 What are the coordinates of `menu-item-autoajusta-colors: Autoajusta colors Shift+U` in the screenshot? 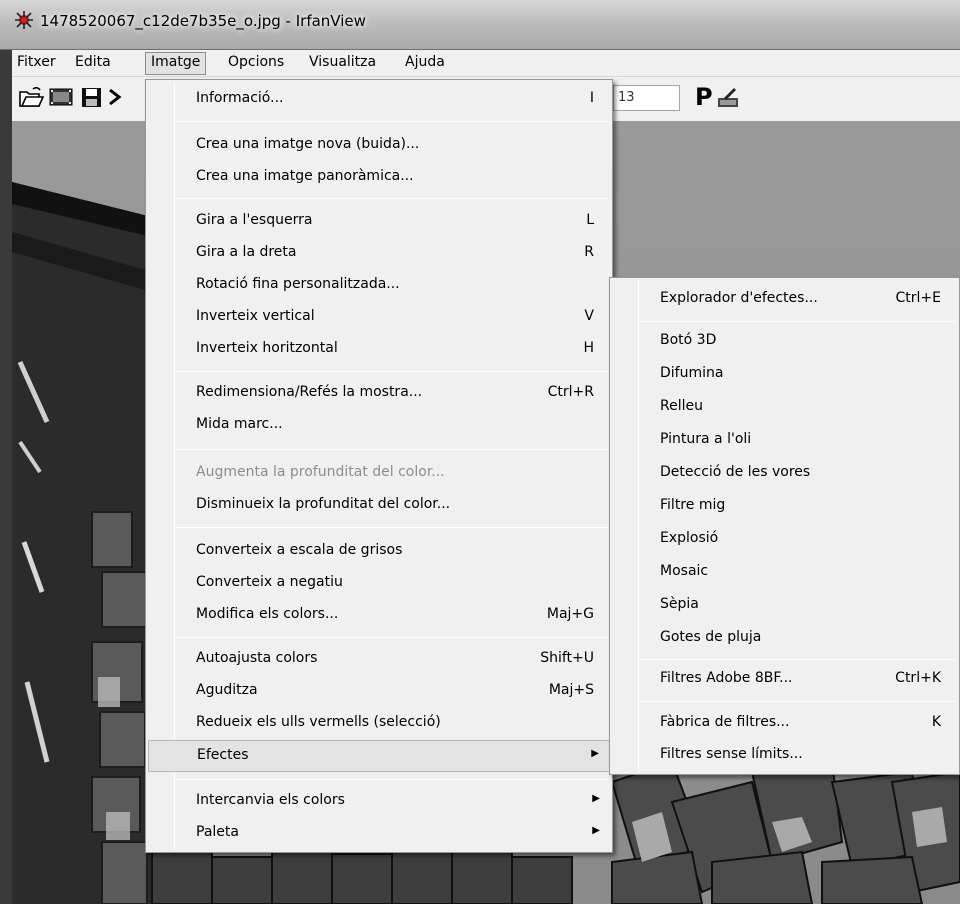 It's located at (379, 660).